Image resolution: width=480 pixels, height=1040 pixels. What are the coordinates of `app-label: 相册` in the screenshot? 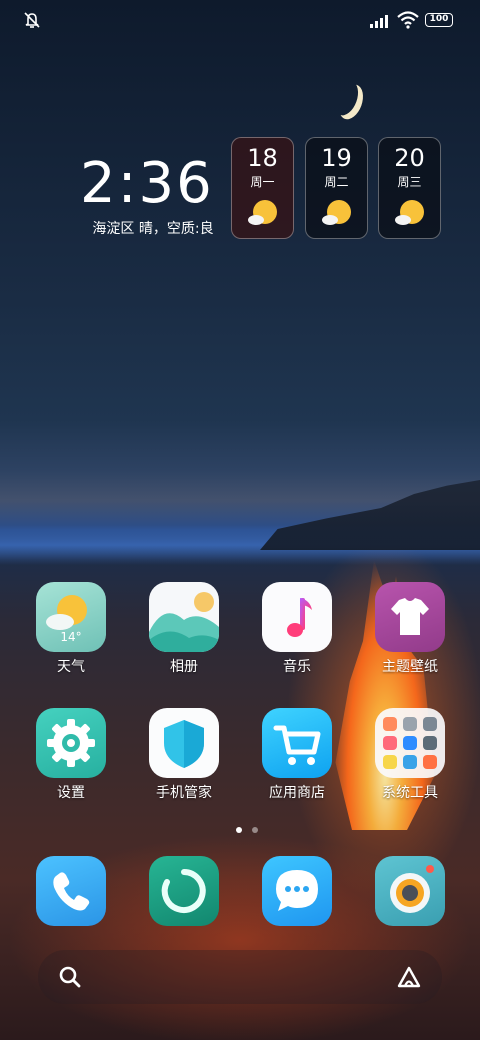 It's located at (184, 667).